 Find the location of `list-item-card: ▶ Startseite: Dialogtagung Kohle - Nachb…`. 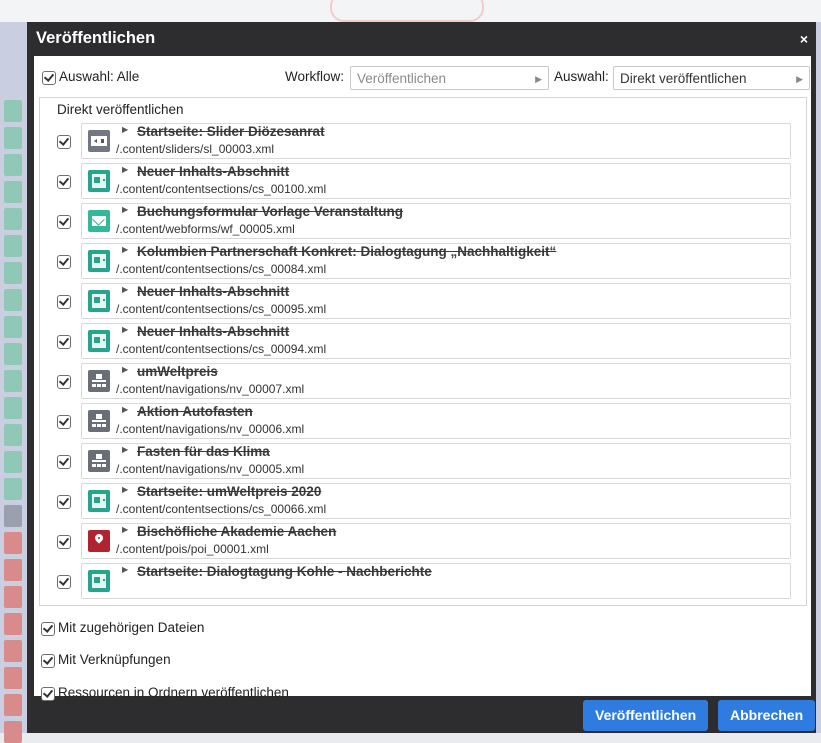

list-item-card: ▶ Startseite: Dialogtagung Kohle - Nachb… is located at coordinates (436, 581).